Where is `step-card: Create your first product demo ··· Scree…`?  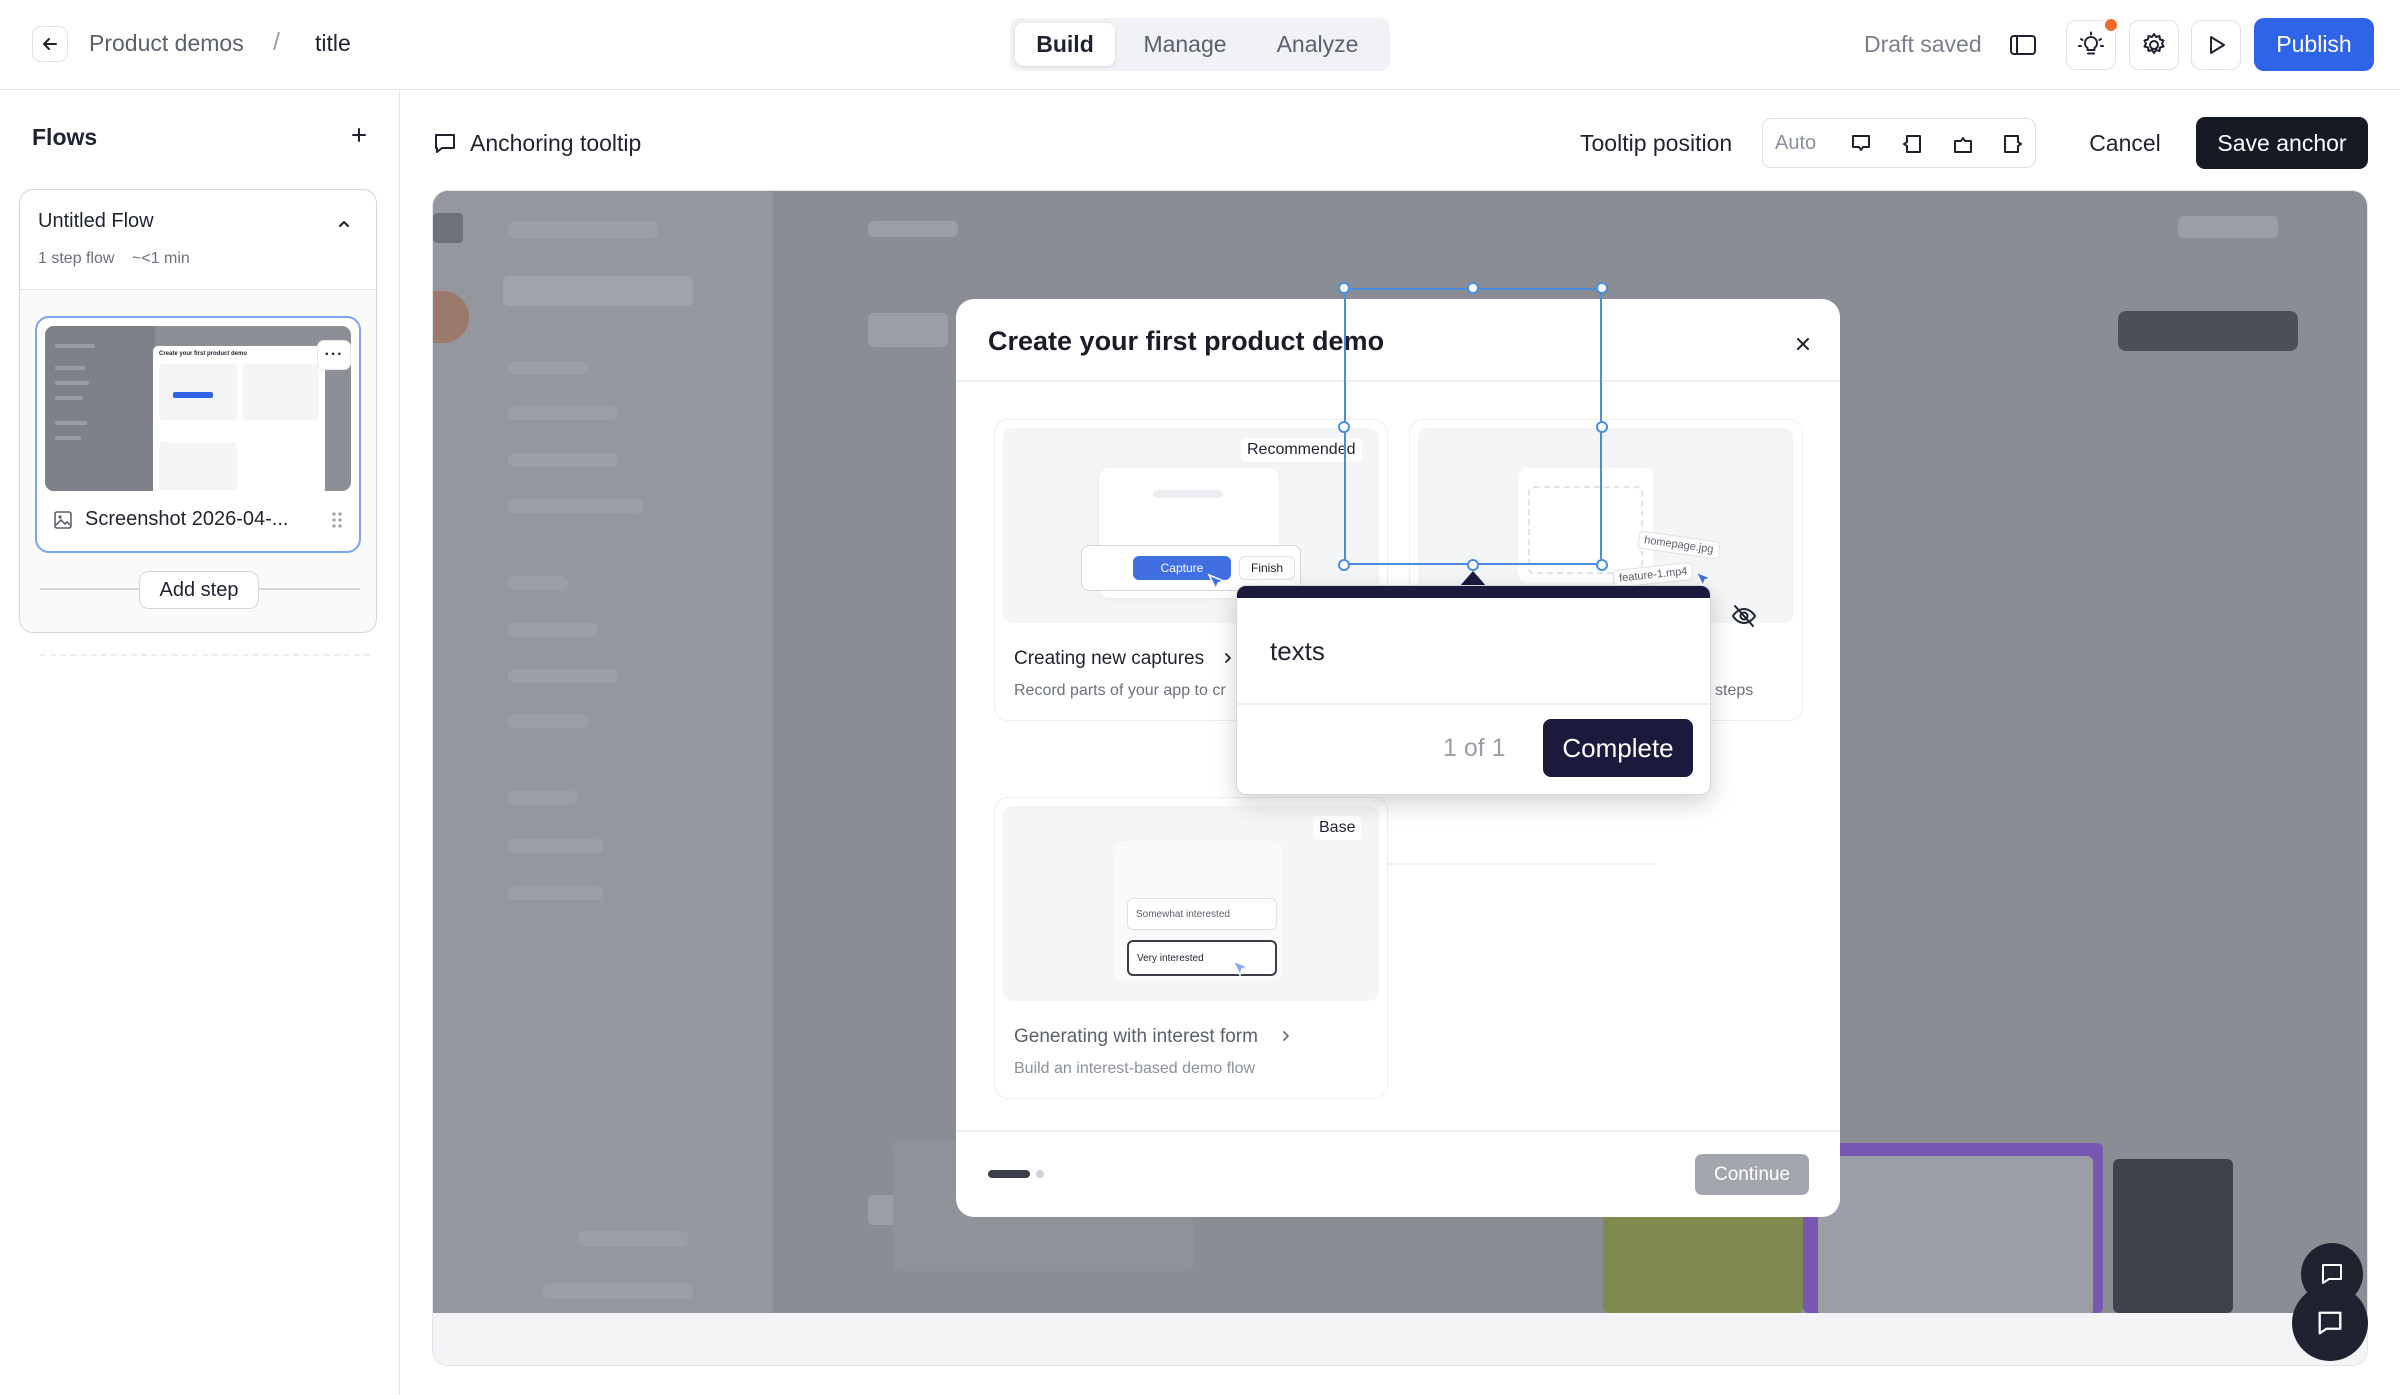 step-card: Create your first product demo ··· Scree… is located at coordinates (198, 434).